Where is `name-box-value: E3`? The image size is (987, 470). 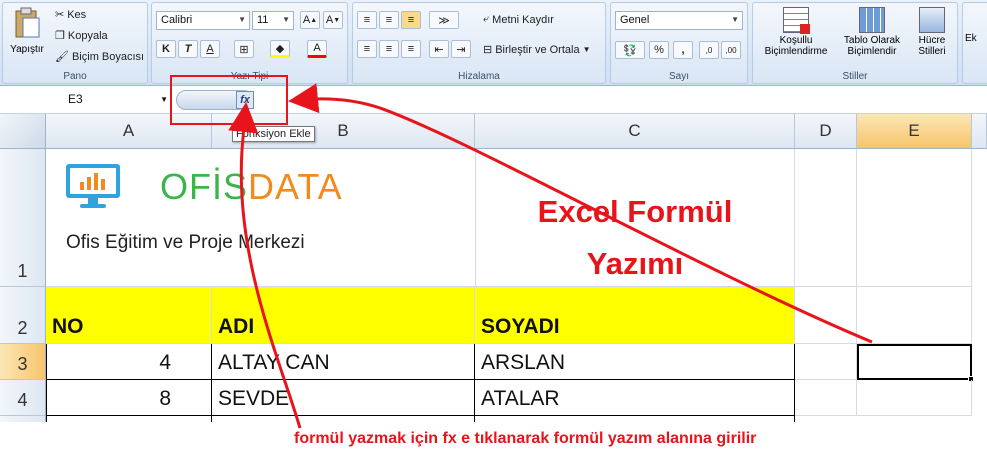
name-box-value: E3 is located at coordinates (75, 99).